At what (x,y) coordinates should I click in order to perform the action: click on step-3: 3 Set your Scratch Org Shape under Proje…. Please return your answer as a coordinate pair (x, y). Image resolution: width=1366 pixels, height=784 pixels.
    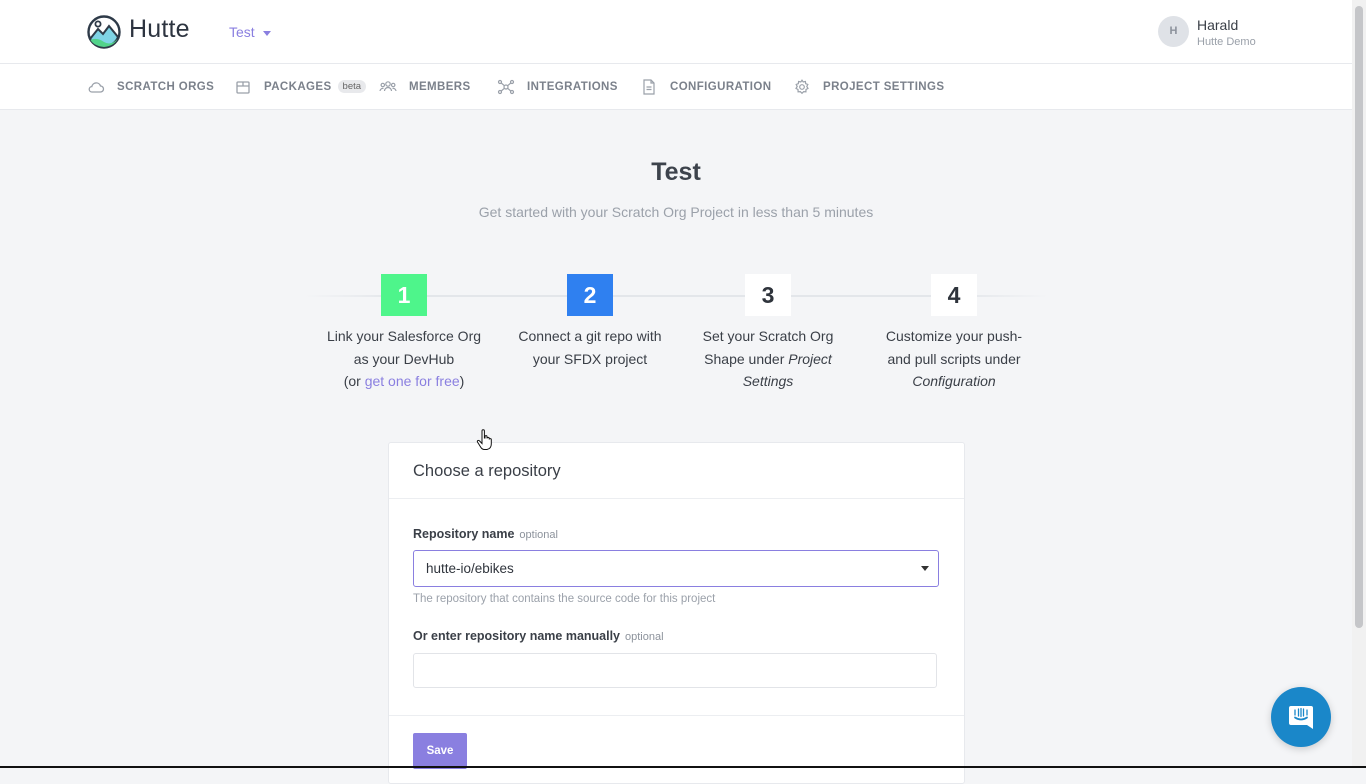
    Looking at the image, I should click on (768, 333).